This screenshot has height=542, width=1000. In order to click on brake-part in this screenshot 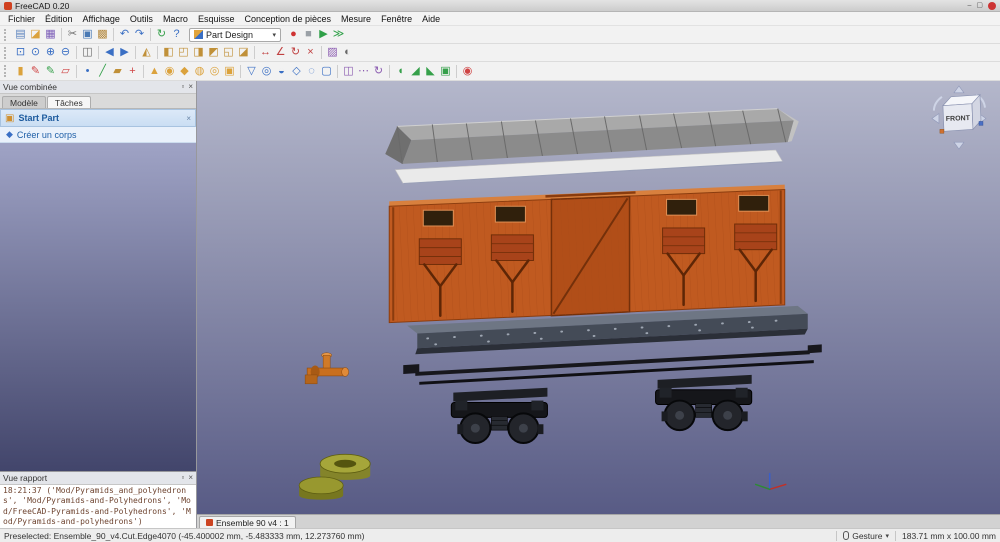, I will do `click(326, 368)`.